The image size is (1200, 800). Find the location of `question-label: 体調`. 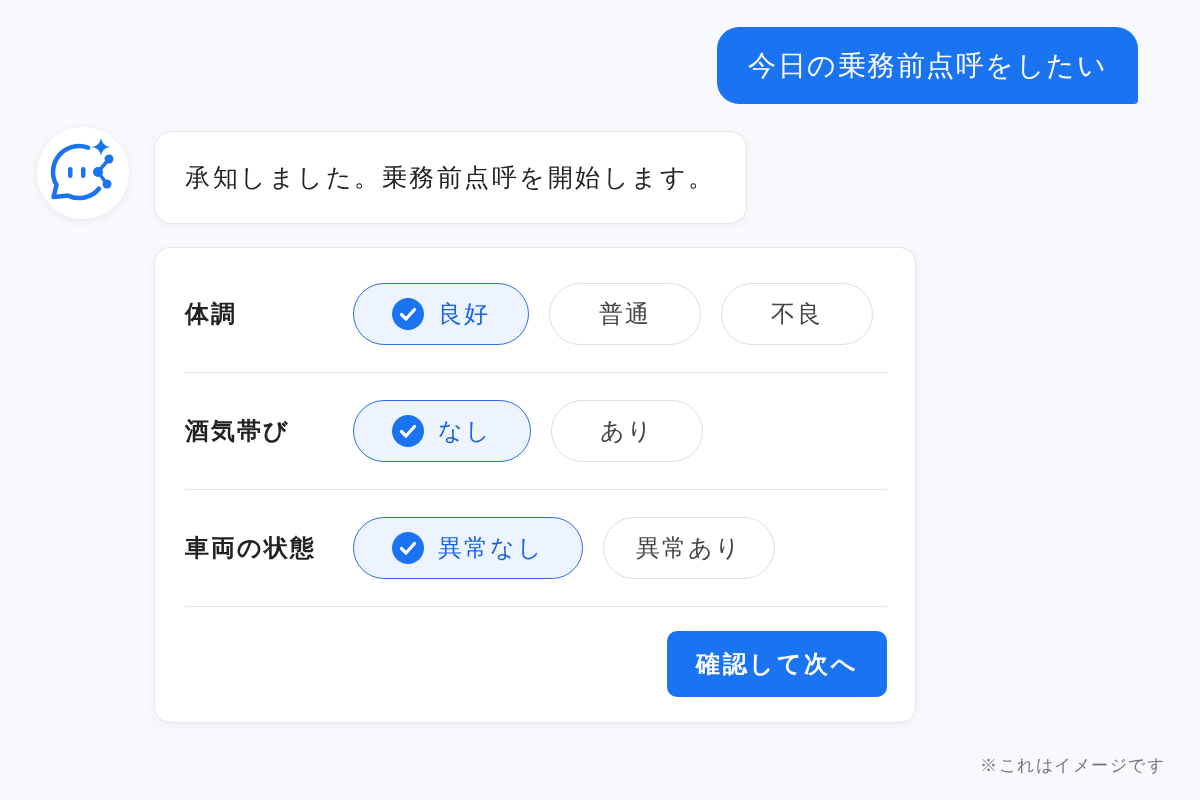

question-label: 体調 is located at coordinates (211, 314).